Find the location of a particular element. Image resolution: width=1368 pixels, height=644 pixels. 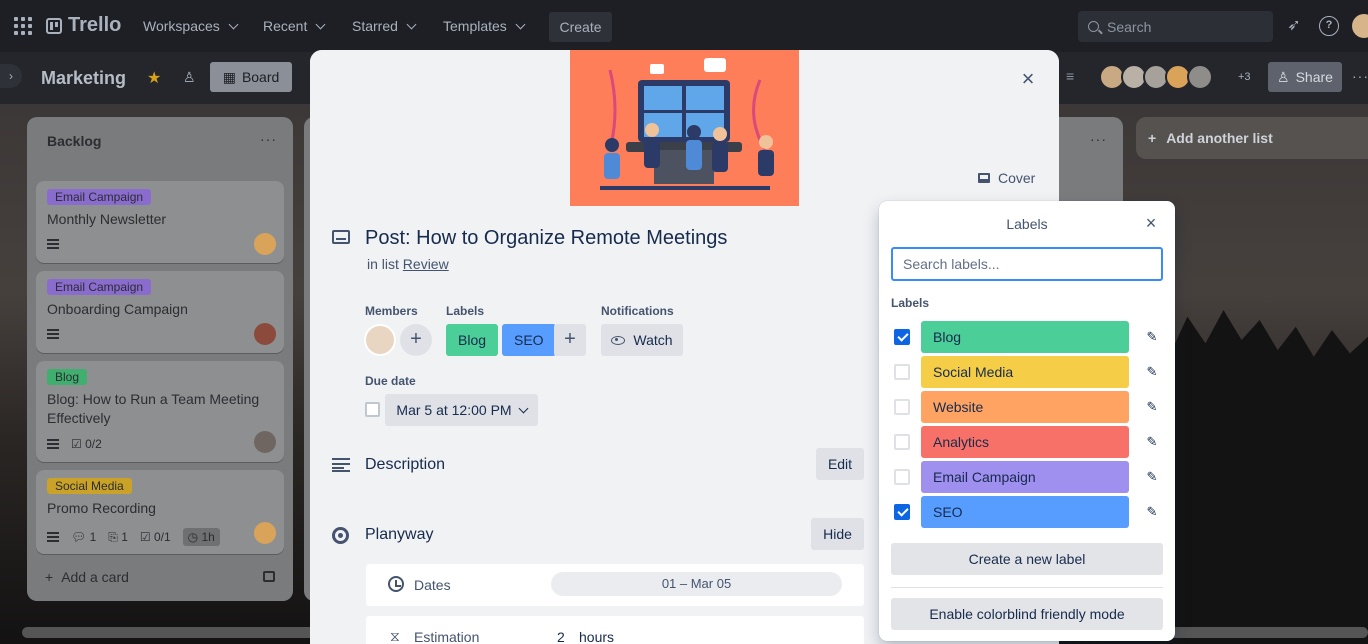

notifications-icon: ➶ is located at coordinates (1294, 26).